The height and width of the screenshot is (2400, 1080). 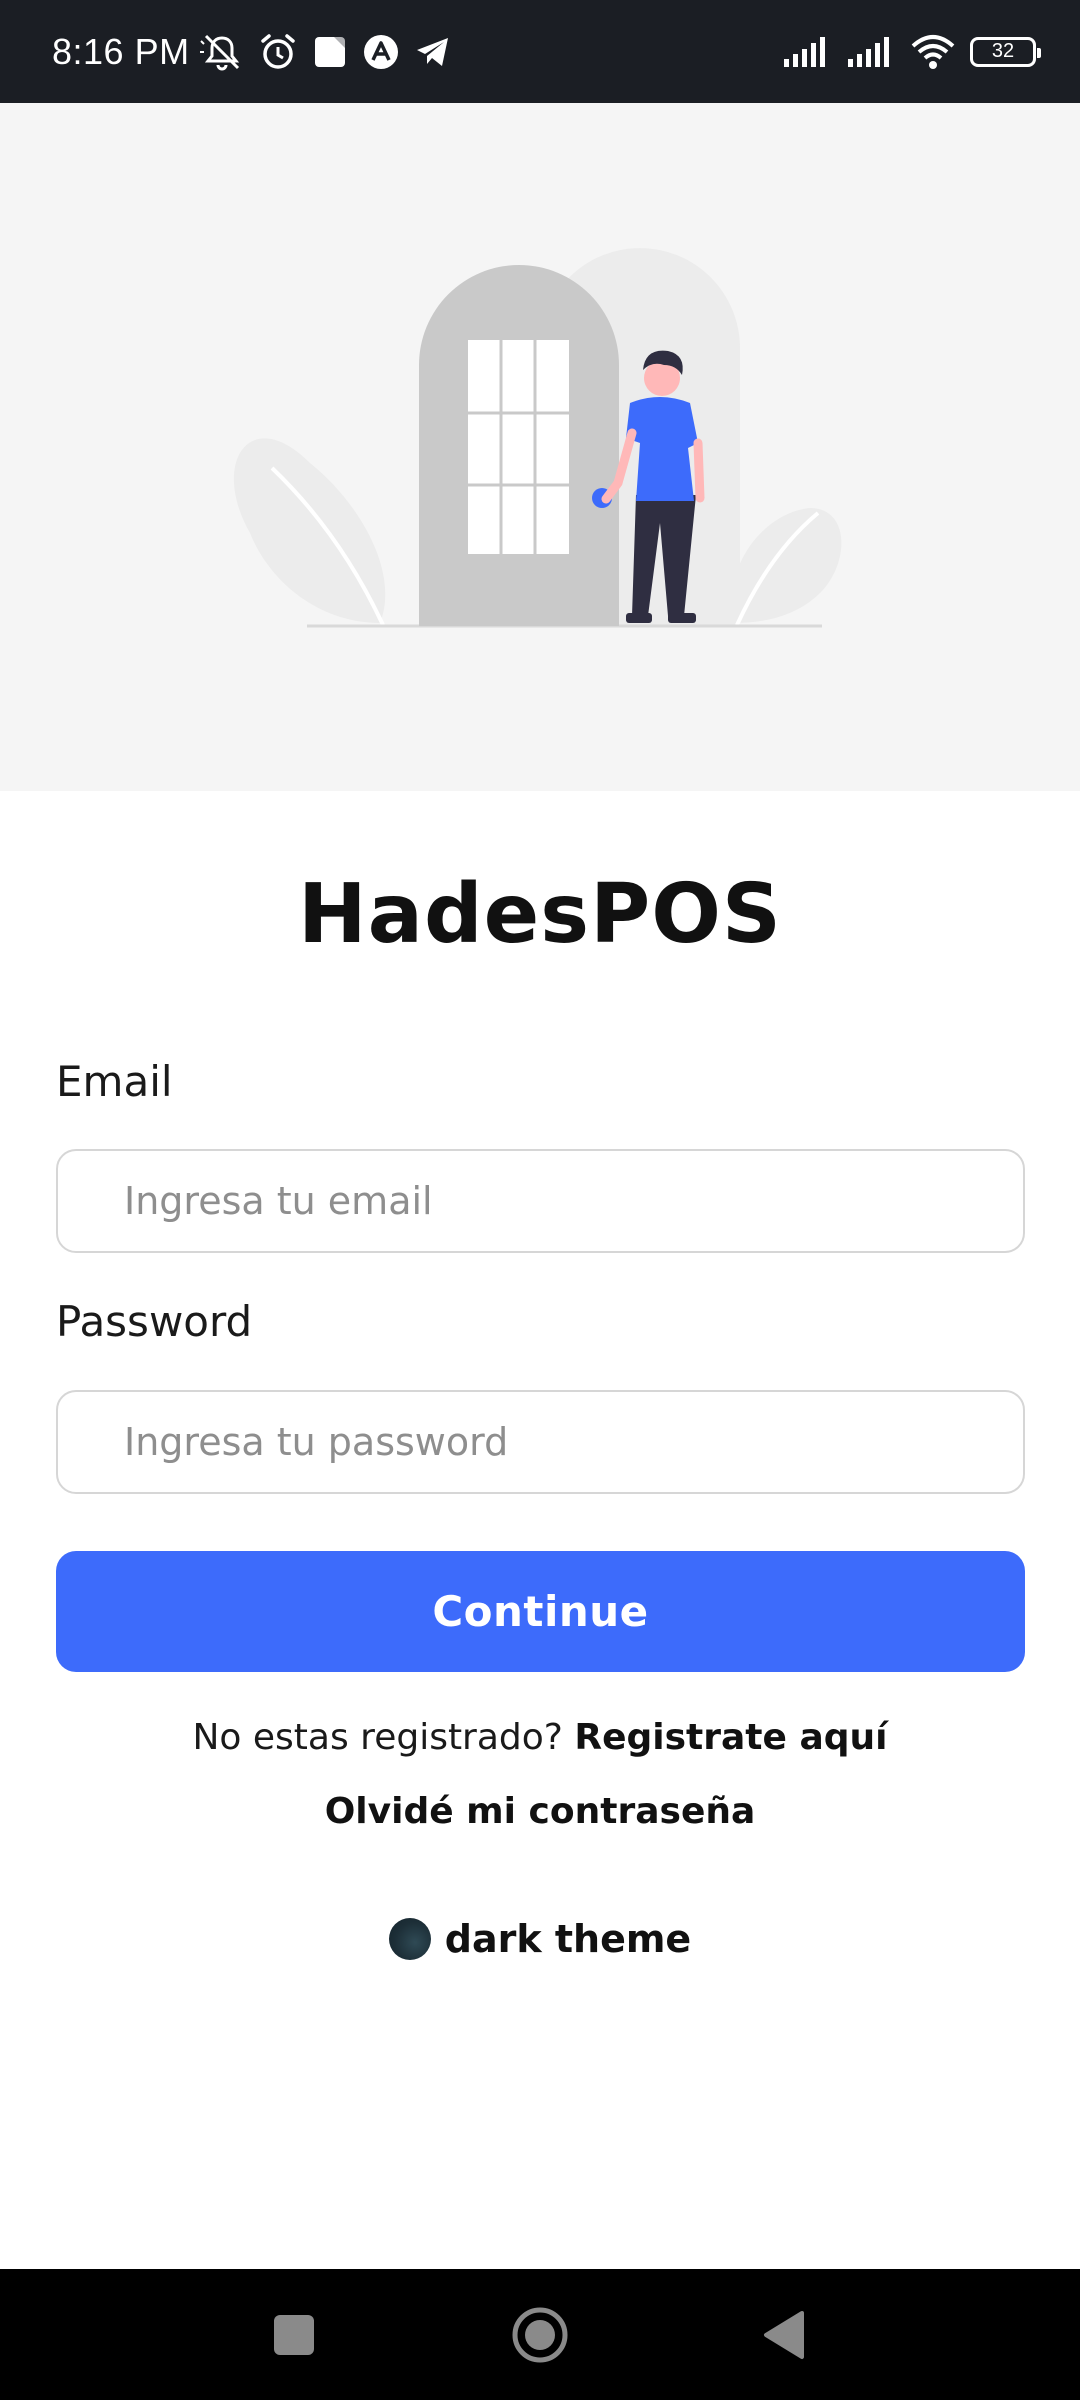 What do you see at coordinates (933, 52) in the screenshot?
I see `wifi-icon` at bounding box center [933, 52].